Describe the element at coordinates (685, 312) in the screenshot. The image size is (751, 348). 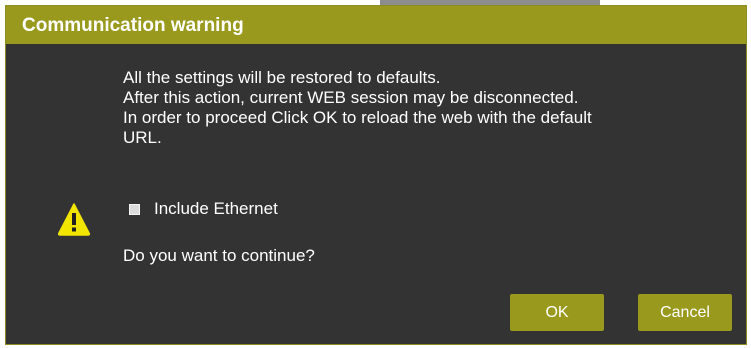
I see `cancel-button: Cancel` at that location.